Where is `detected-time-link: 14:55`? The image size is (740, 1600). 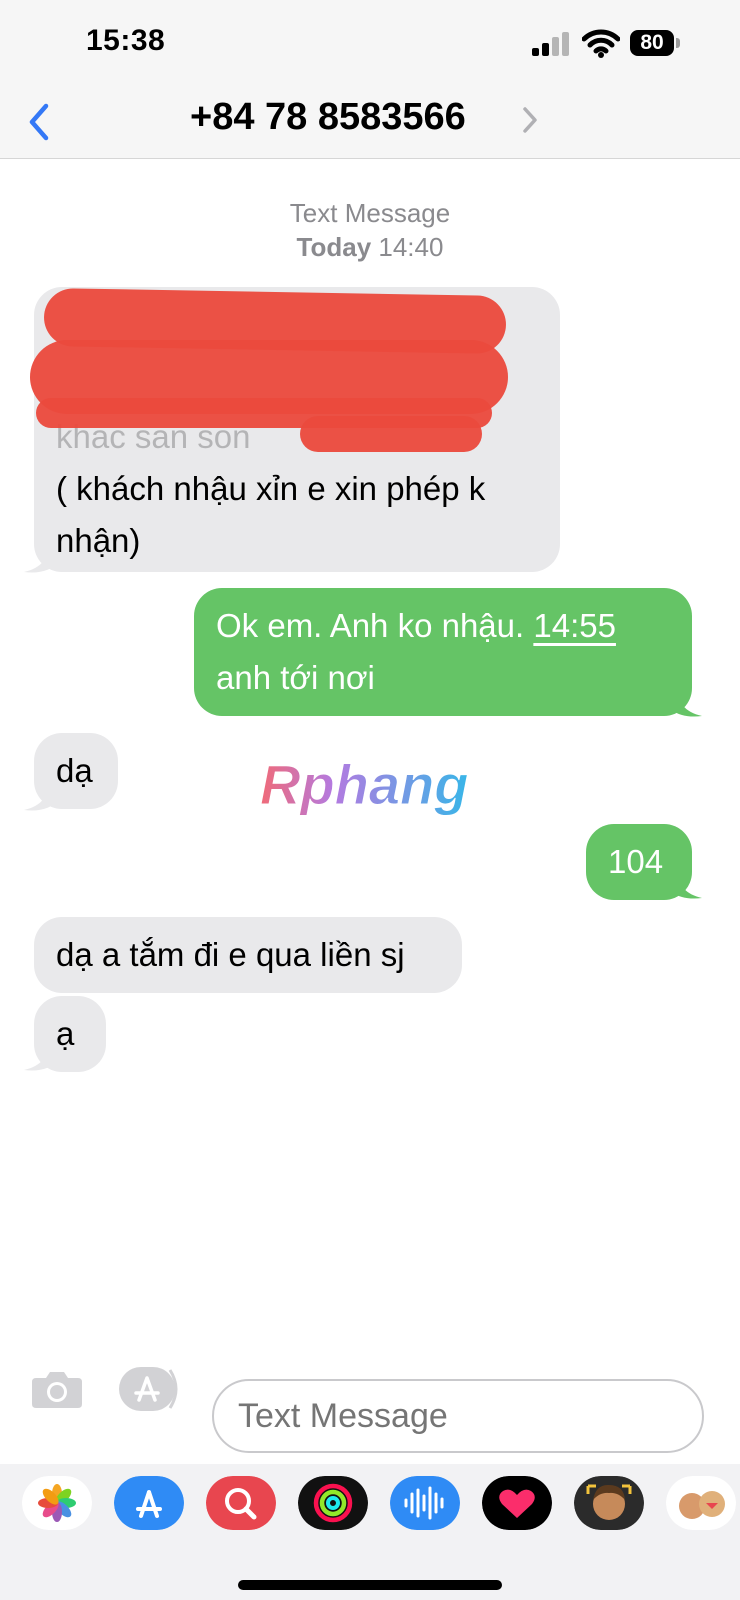
detected-time-link: 14:55 is located at coordinates (574, 625).